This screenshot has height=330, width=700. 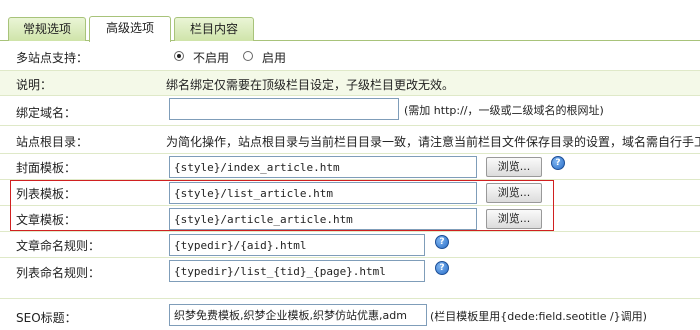 What do you see at coordinates (179, 56) in the screenshot?
I see `multisite-disable-radio` at bounding box center [179, 56].